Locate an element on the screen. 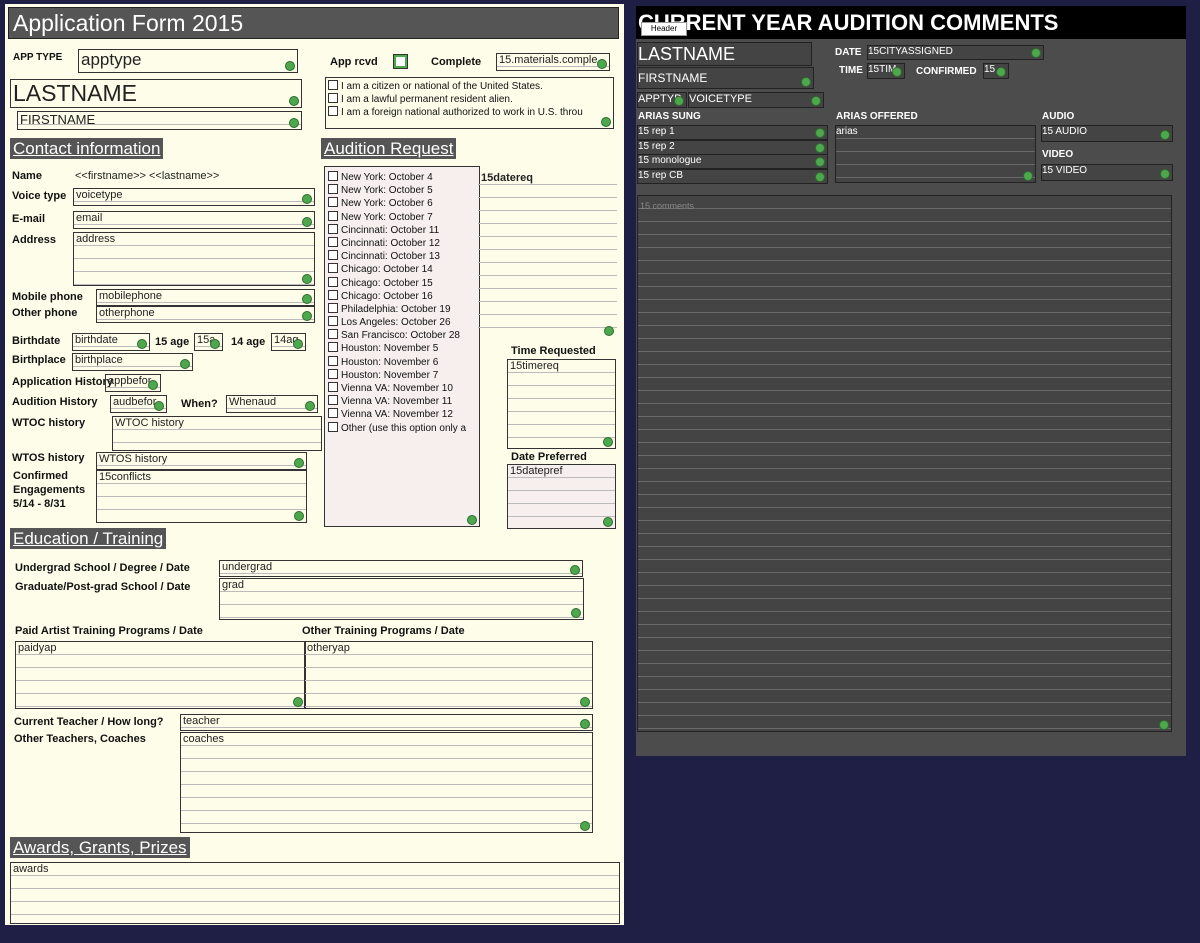  audition-option: Vienna VA: November 11 is located at coordinates (403, 401).